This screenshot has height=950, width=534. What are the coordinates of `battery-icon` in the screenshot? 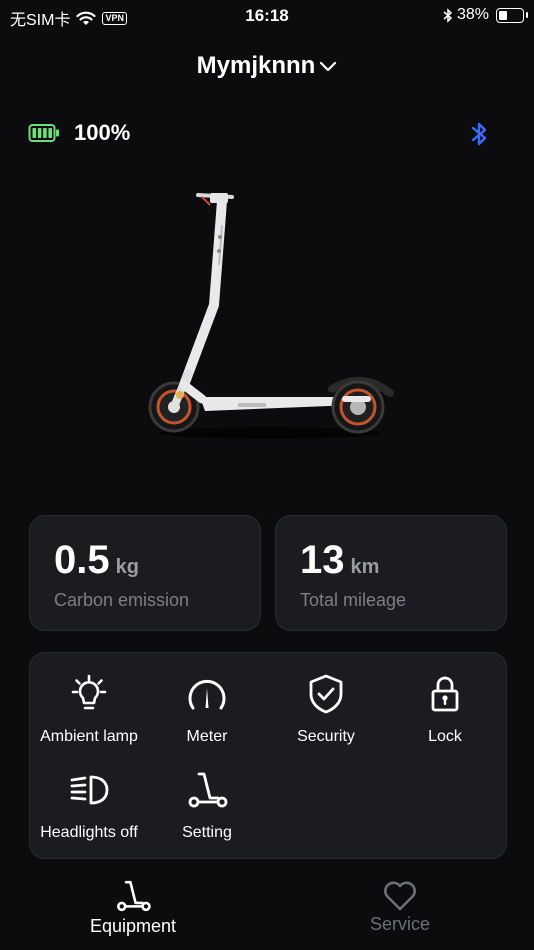 It's located at (43, 133).